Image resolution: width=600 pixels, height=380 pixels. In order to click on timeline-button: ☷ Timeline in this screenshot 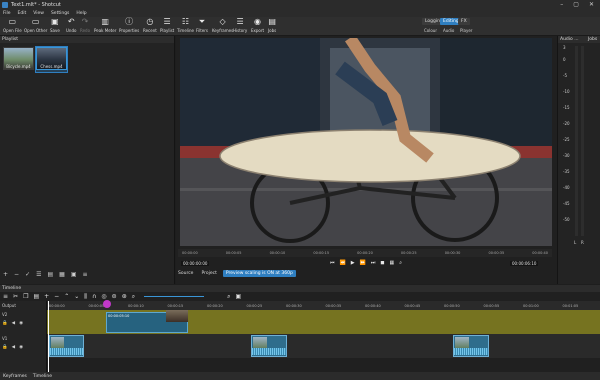, I will do `click(185, 26)`.